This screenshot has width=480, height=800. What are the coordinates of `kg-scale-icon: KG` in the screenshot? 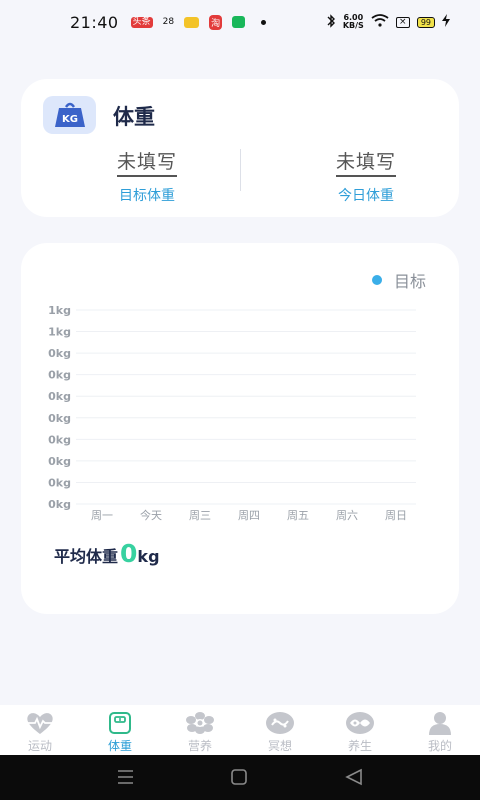 It's located at (69, 115).